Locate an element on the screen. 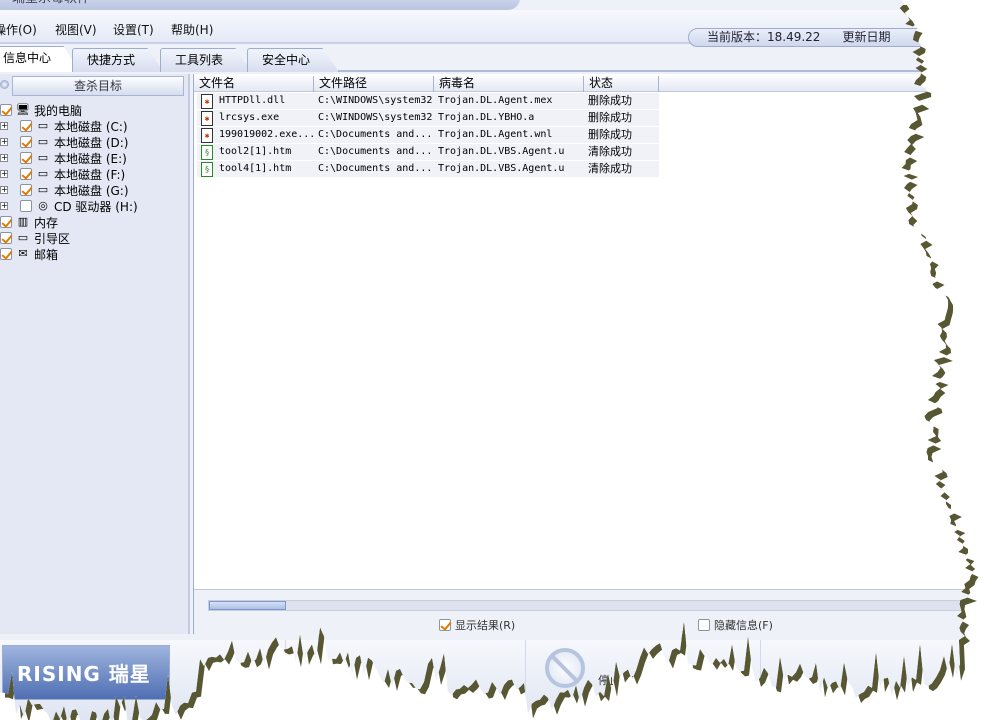 The width and height of the screenshot is (999, 720). virus-name: Trojan.DL.YBHO.a is located at coordinates (486, 117).